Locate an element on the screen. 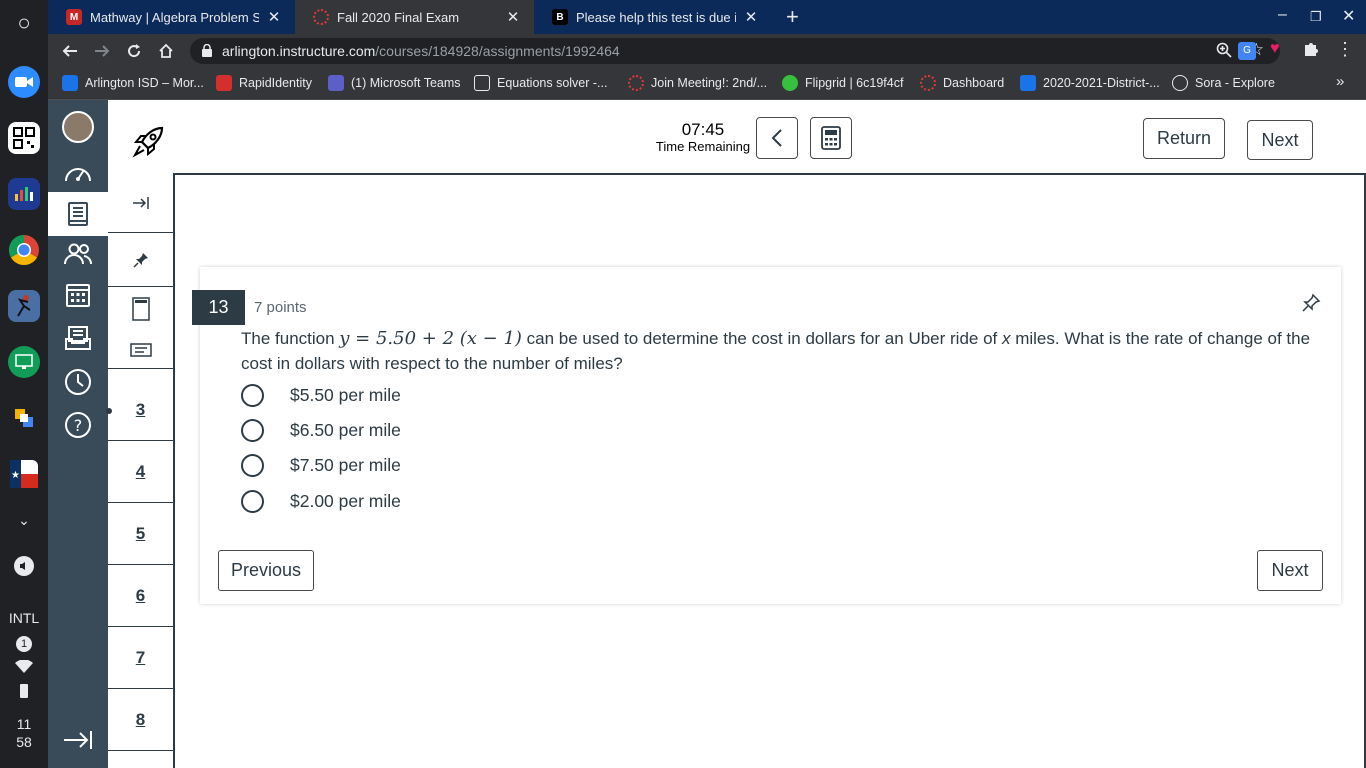 The height and width of the screenshot is (768, 1366). pin-question-button is located at coordinates (1311, 305).